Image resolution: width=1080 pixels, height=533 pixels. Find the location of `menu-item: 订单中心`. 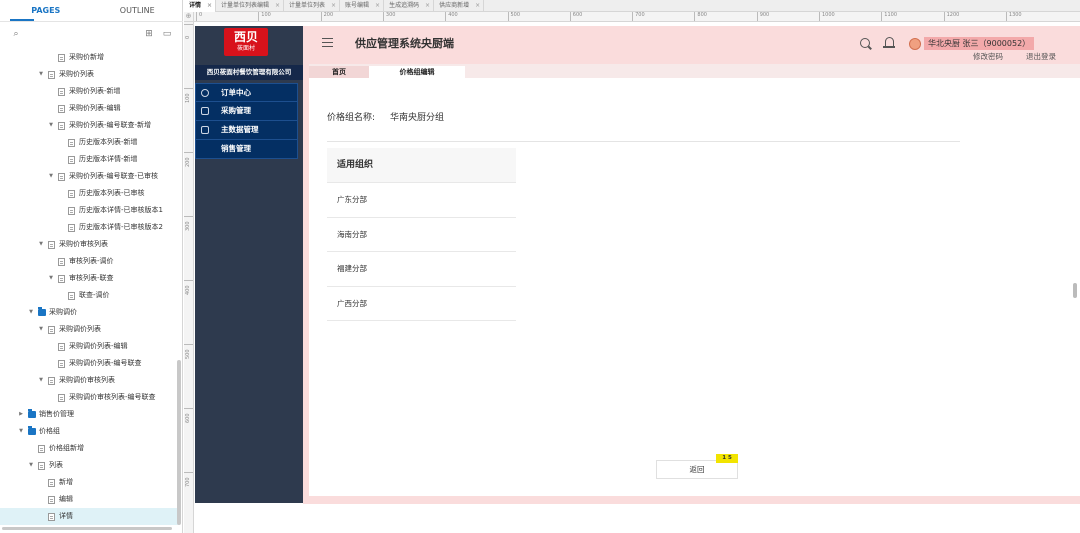

menu-item: 订单中心 is located at coordinates (246, 92).